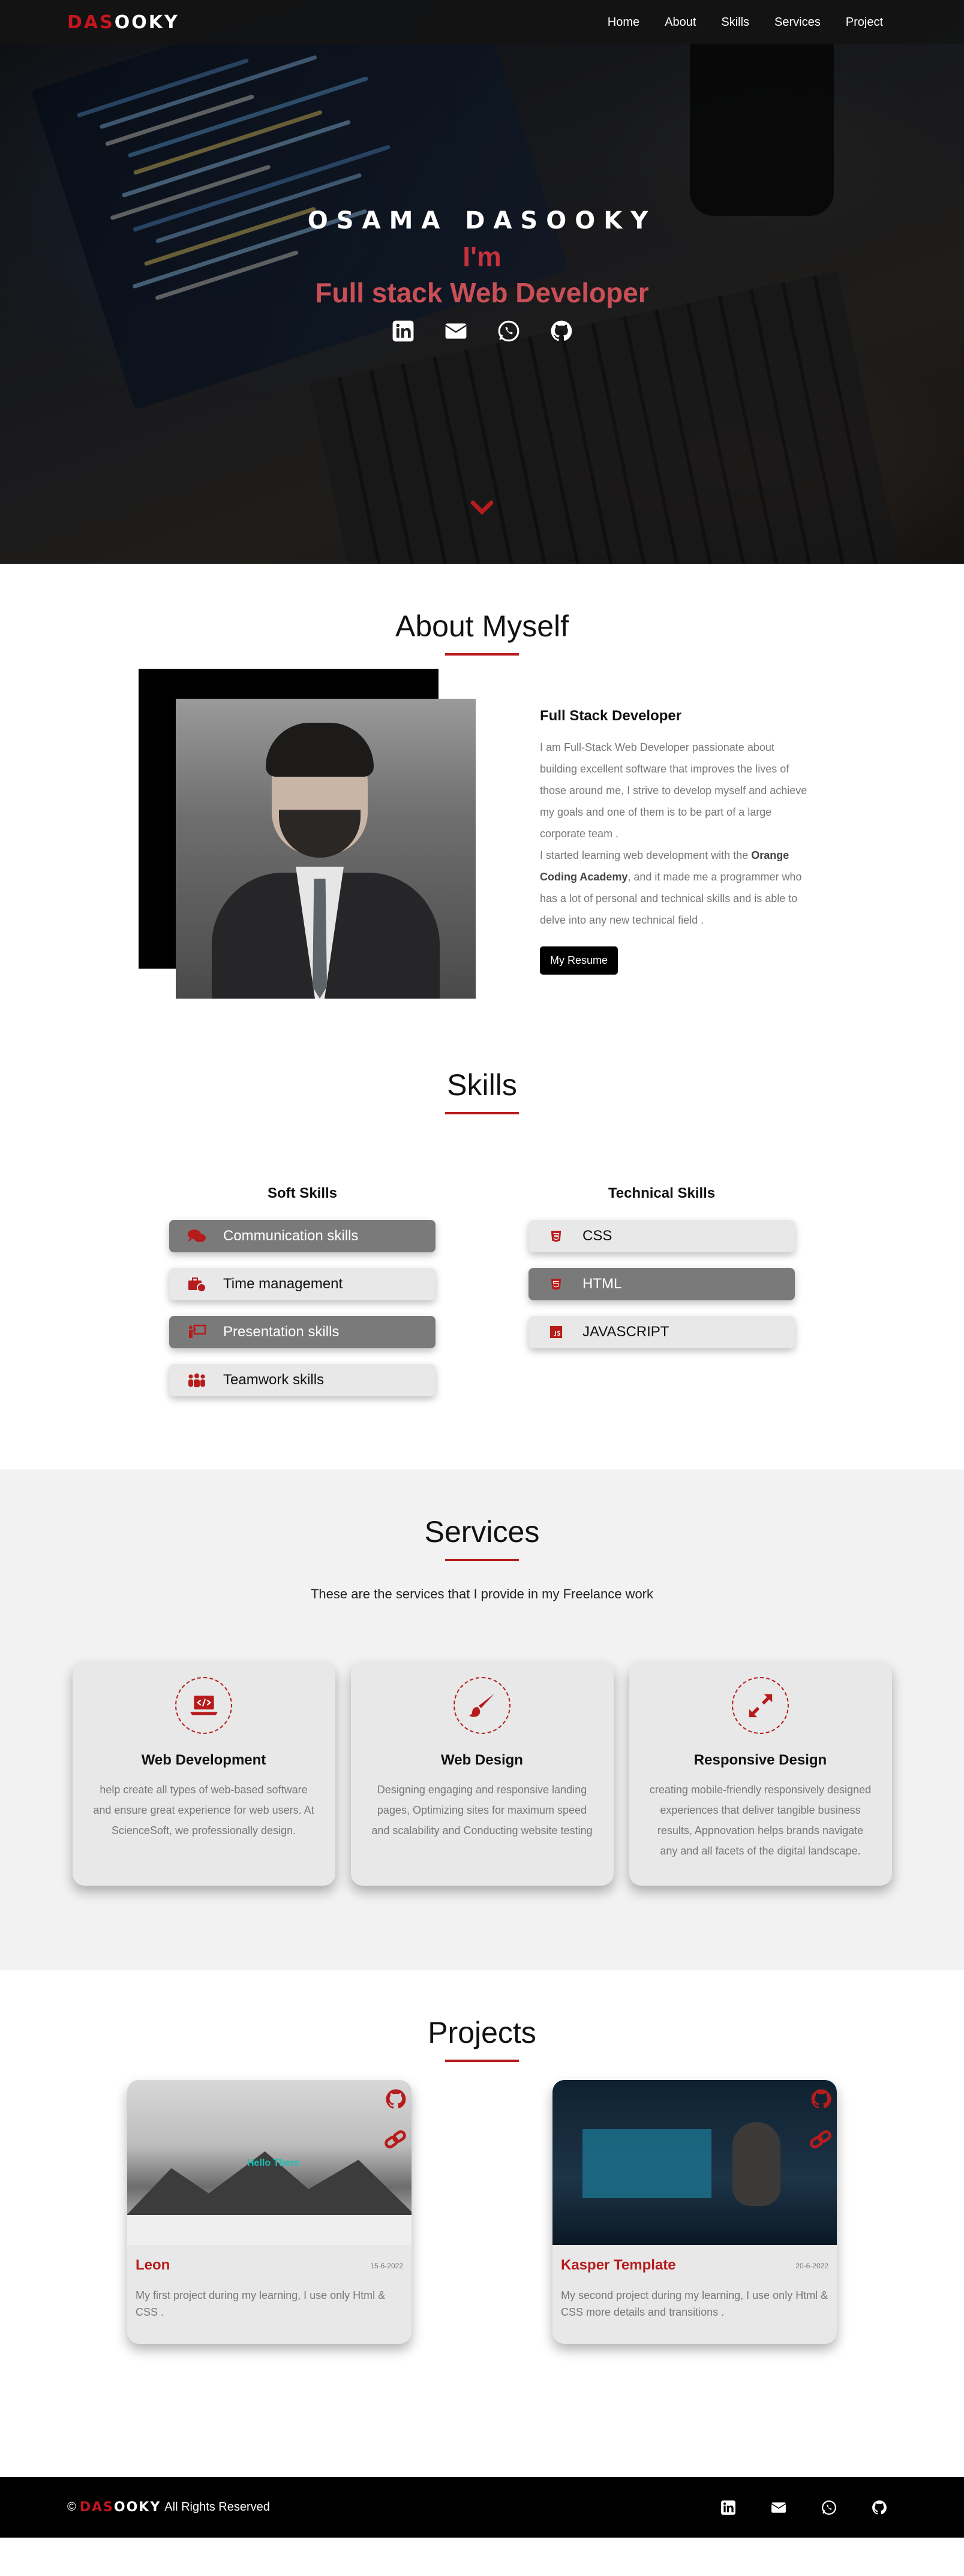 The image size is (964, 2576). I want to click on footer-rights: All Rights Reserved, so click(217, 2507).